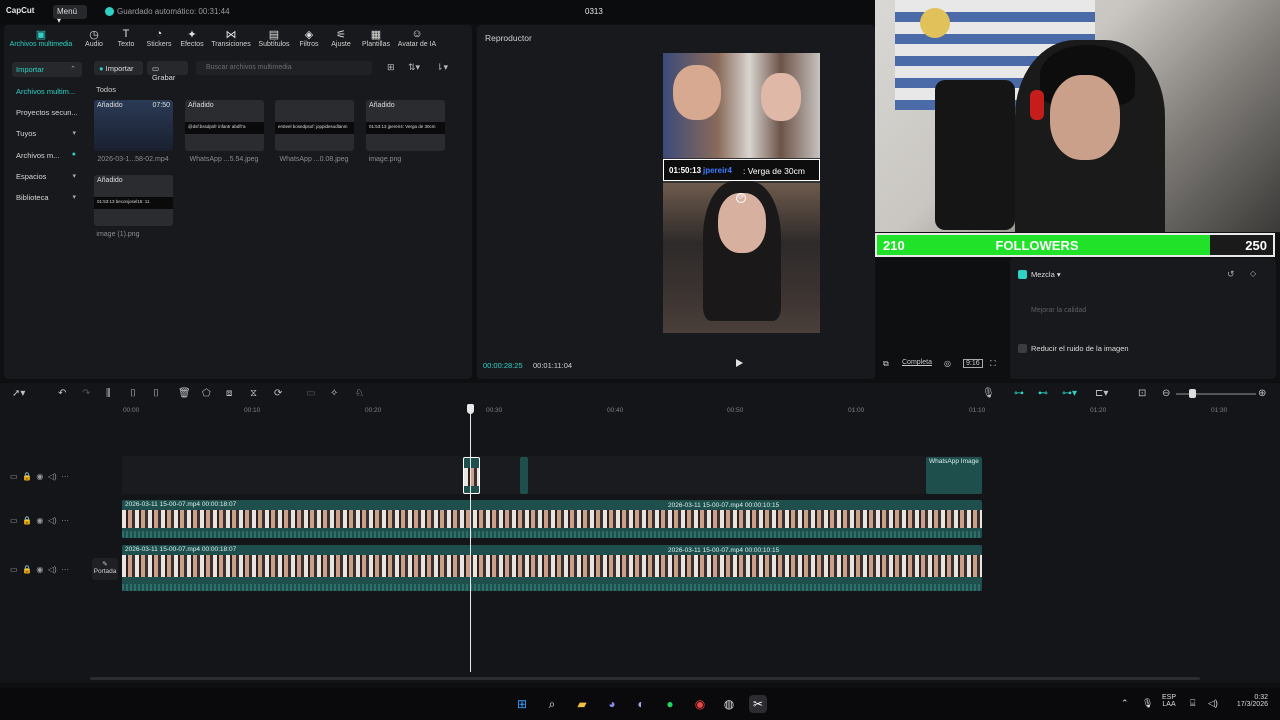  I want to click on playhead, so click(470, 538).